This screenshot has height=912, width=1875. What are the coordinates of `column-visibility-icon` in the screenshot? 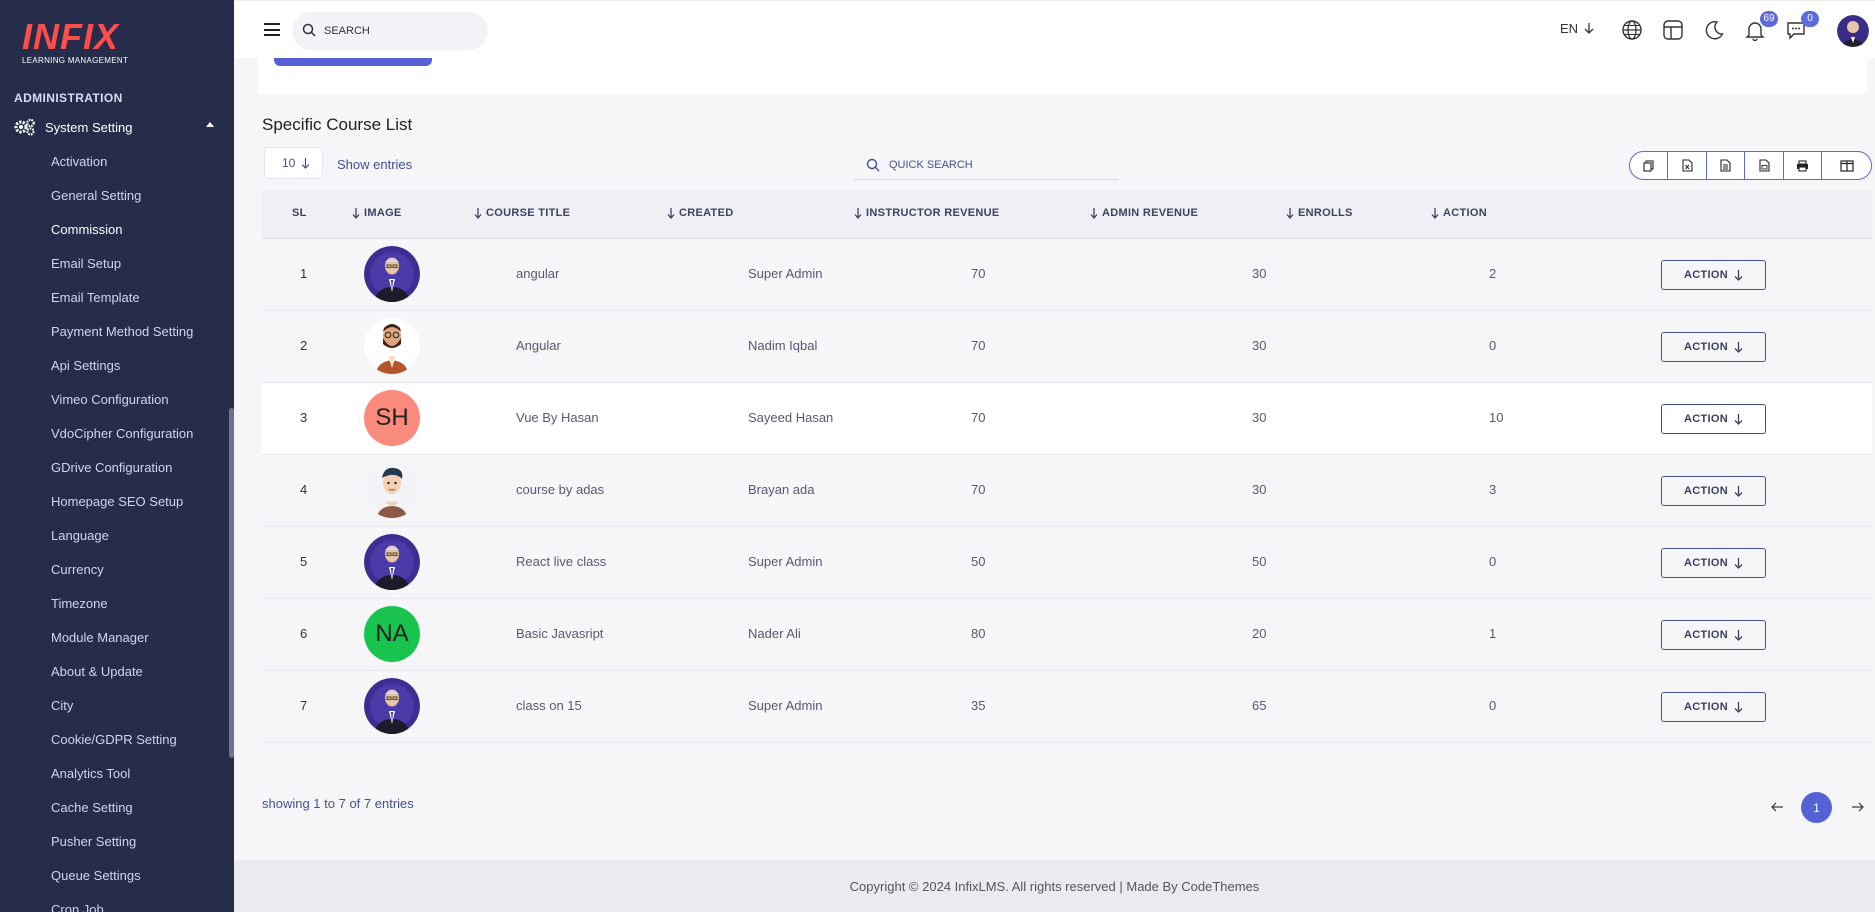 It's located at (1846, 165).